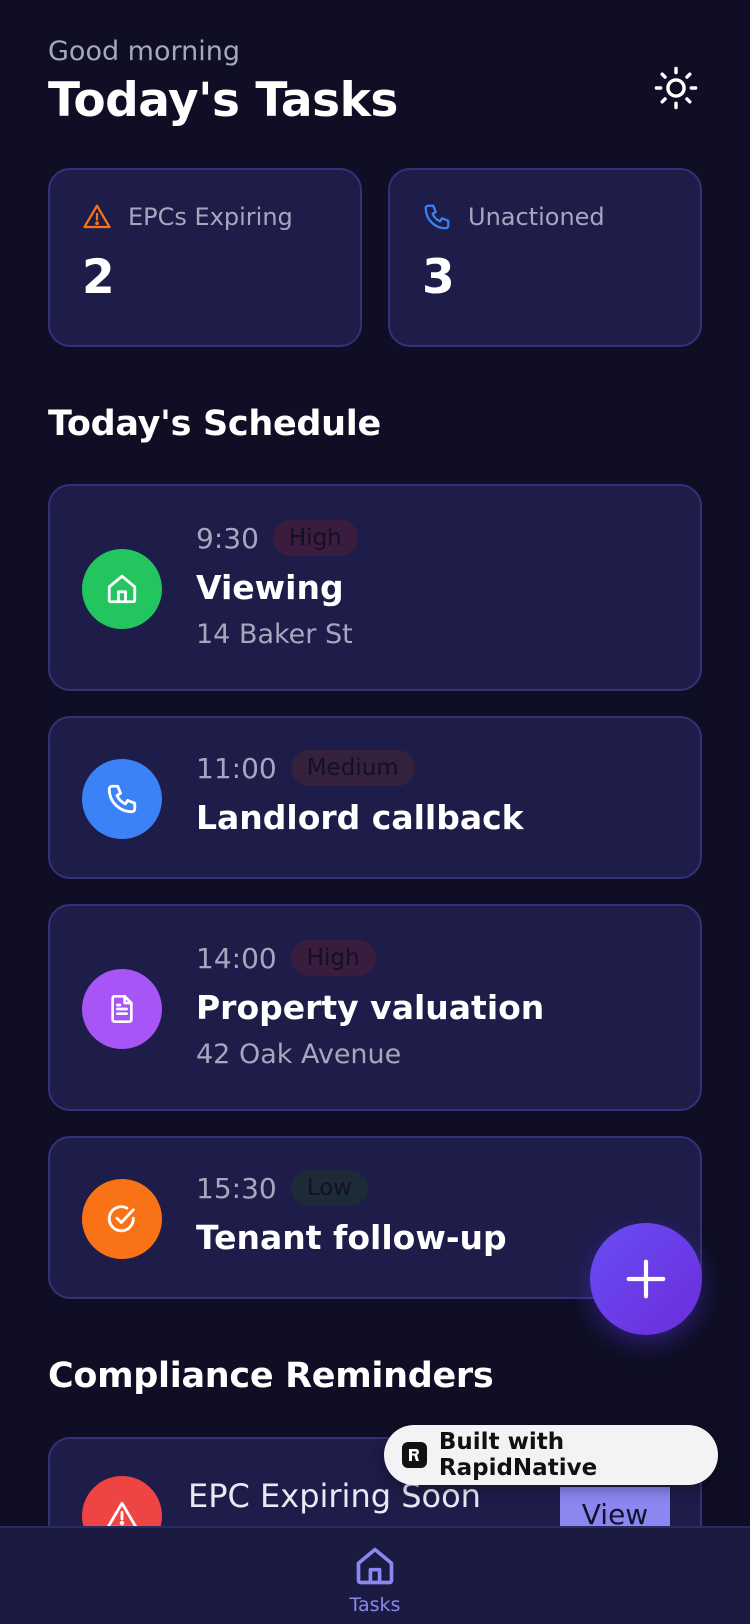 This screenshot has height=1624, width=750. Describe the element at coordinates (375, 1605) in the screenshot. I see `nav-label: Tasks` at that location.